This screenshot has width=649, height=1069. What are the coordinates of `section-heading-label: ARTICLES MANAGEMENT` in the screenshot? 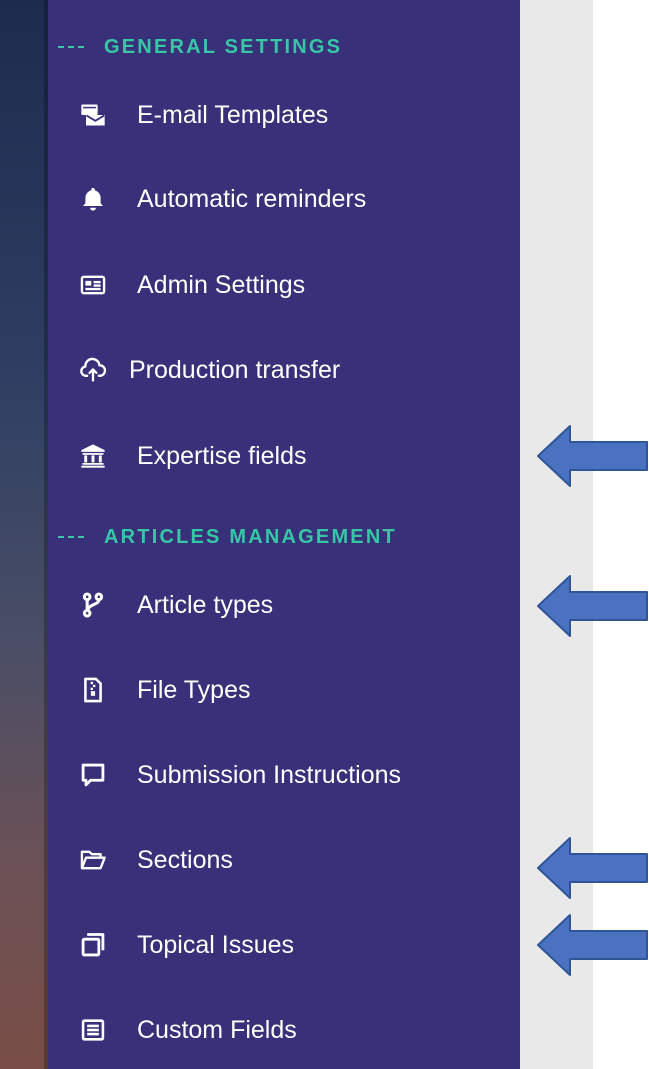 It's located at (250, 536).